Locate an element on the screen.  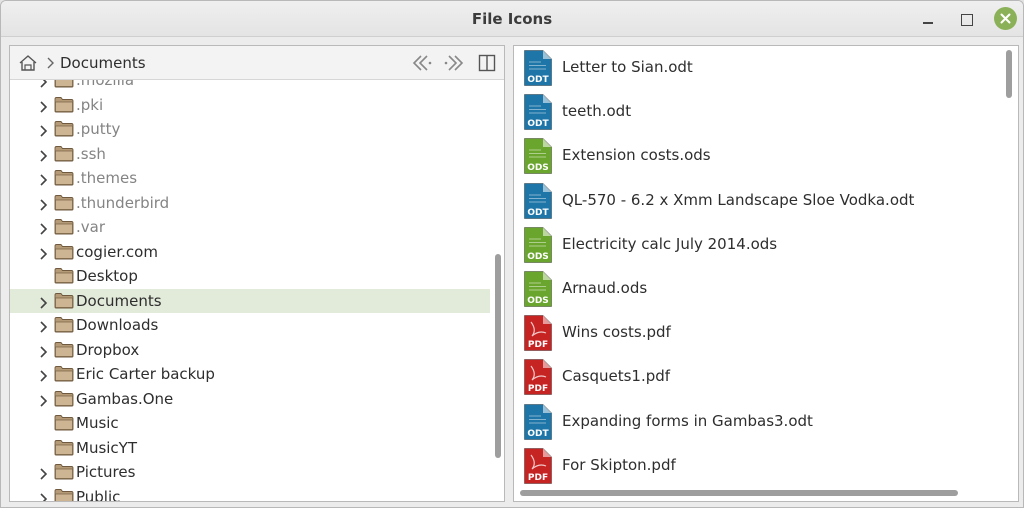
pdf-file-icon: PDF is located at coordinates (538, 333).